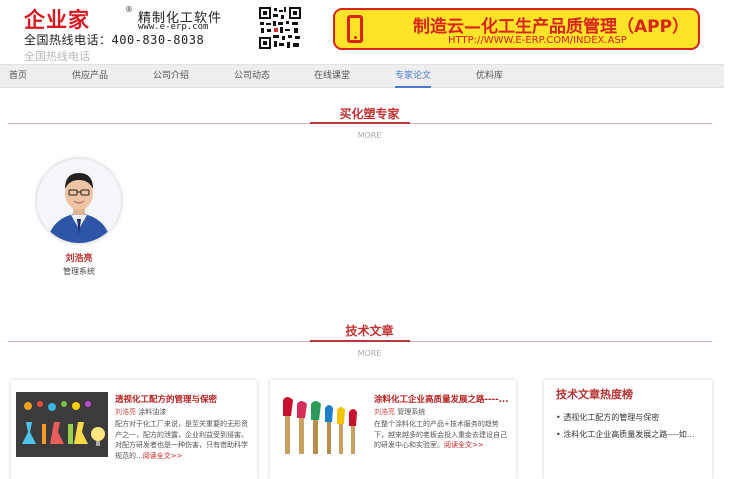 Image resolution: width=739 pixels, height=479 pixels. I want to click on experts-more-link: MORE, so click(369, 135).